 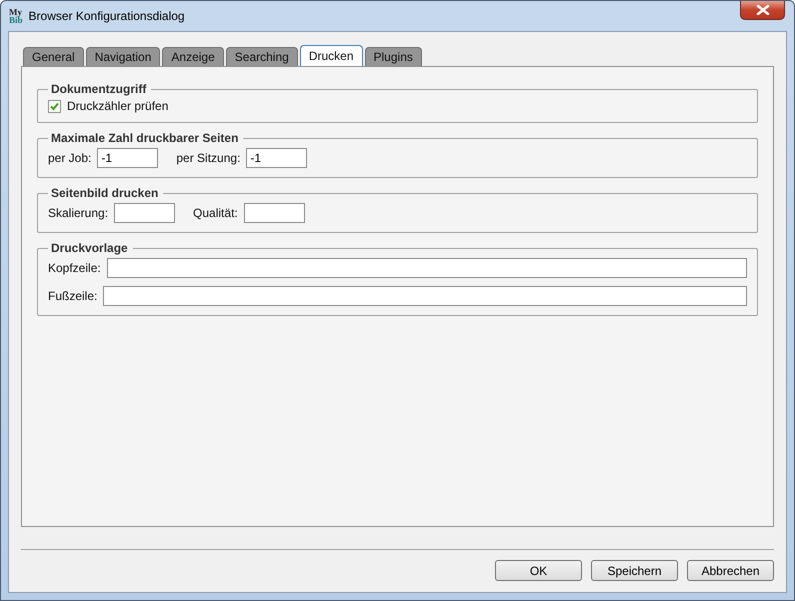 I want to click on dialog-button: OK, so click(x=538, y=570).